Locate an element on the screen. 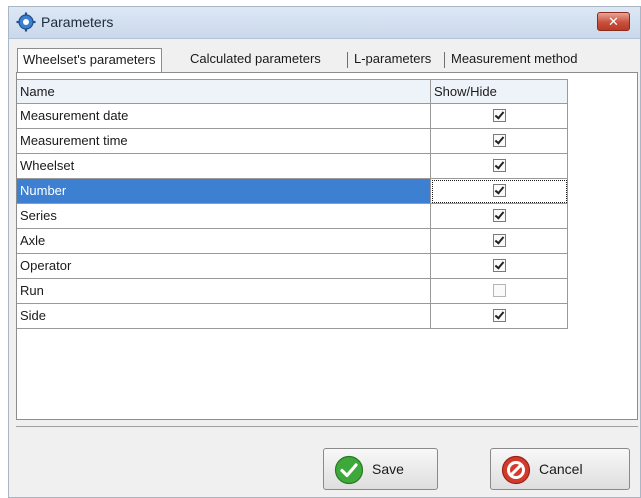  table-row: Number is located at coordinates (295, 191).